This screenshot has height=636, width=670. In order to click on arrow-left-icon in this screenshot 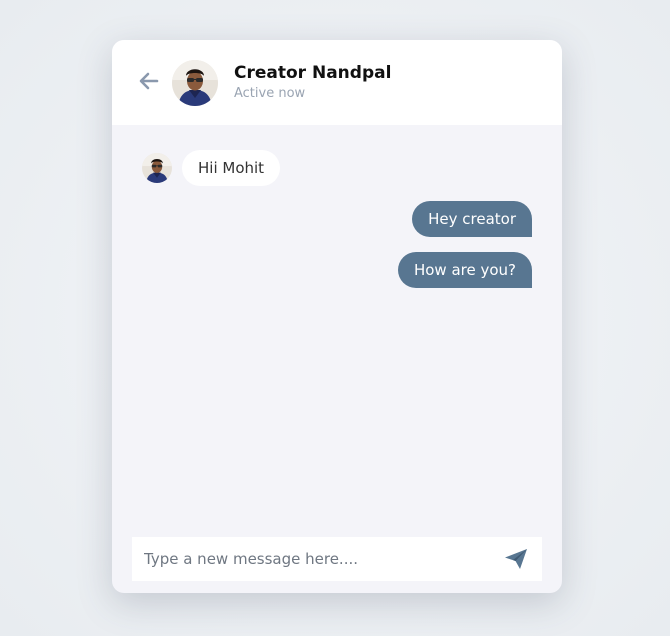, I will do `click(149, 81)`.